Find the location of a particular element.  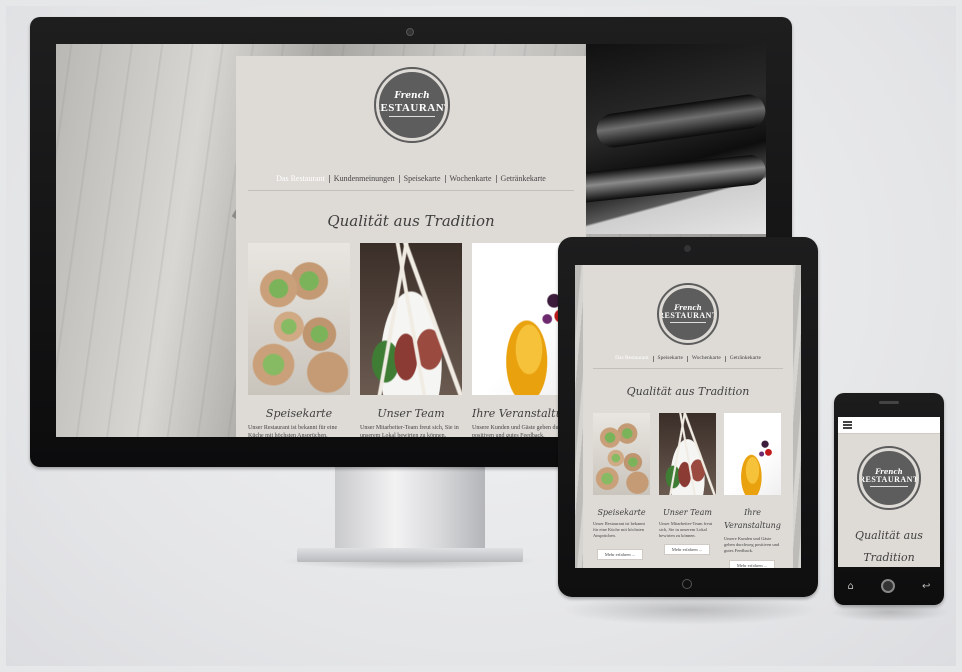

nav-item-kundenmeinungen: Kundenmeinungen is located at coordinates (363, 179).